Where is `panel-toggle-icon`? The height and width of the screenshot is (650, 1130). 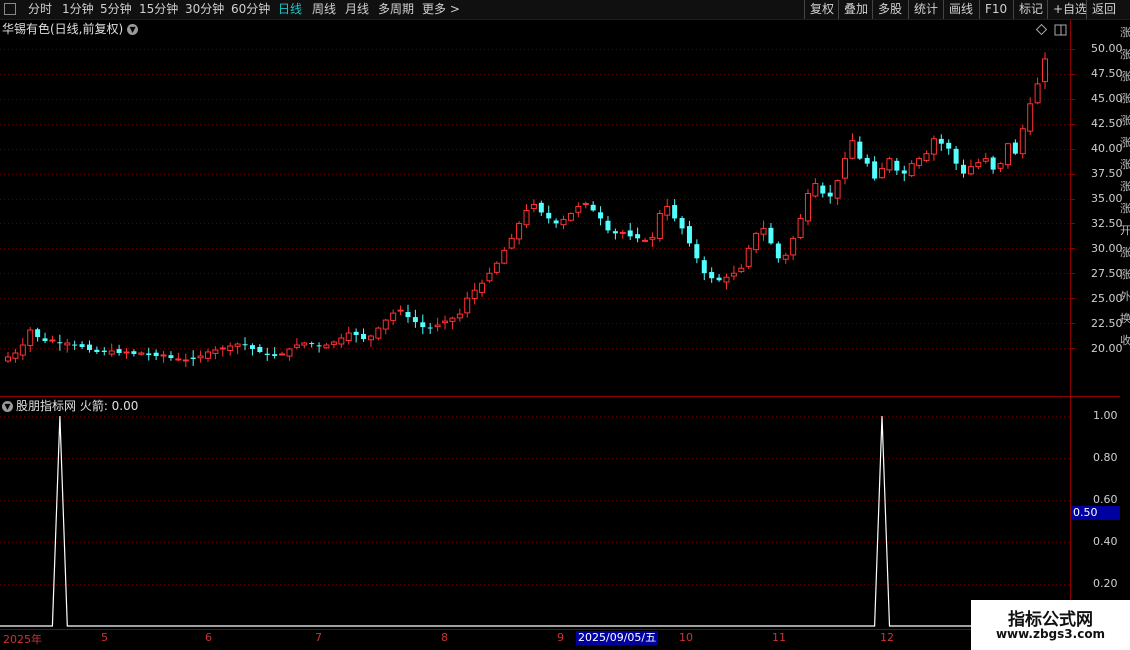
panel-toggle-icon is located at coordinates (1060, 30).